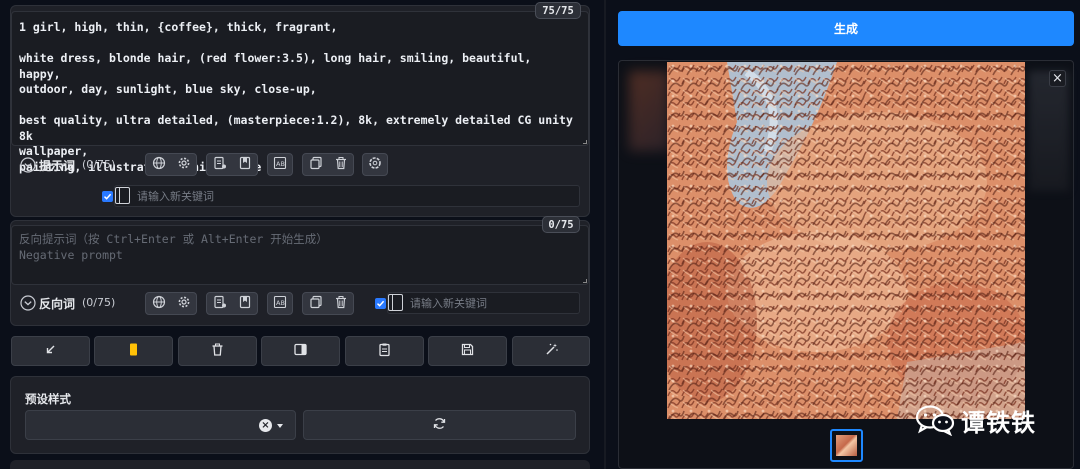 This screenshot has height=469, width=1080. Describe the element at coordinates (99, 302) in the screenshot. I see `negative-count: (0/75)` at that location.